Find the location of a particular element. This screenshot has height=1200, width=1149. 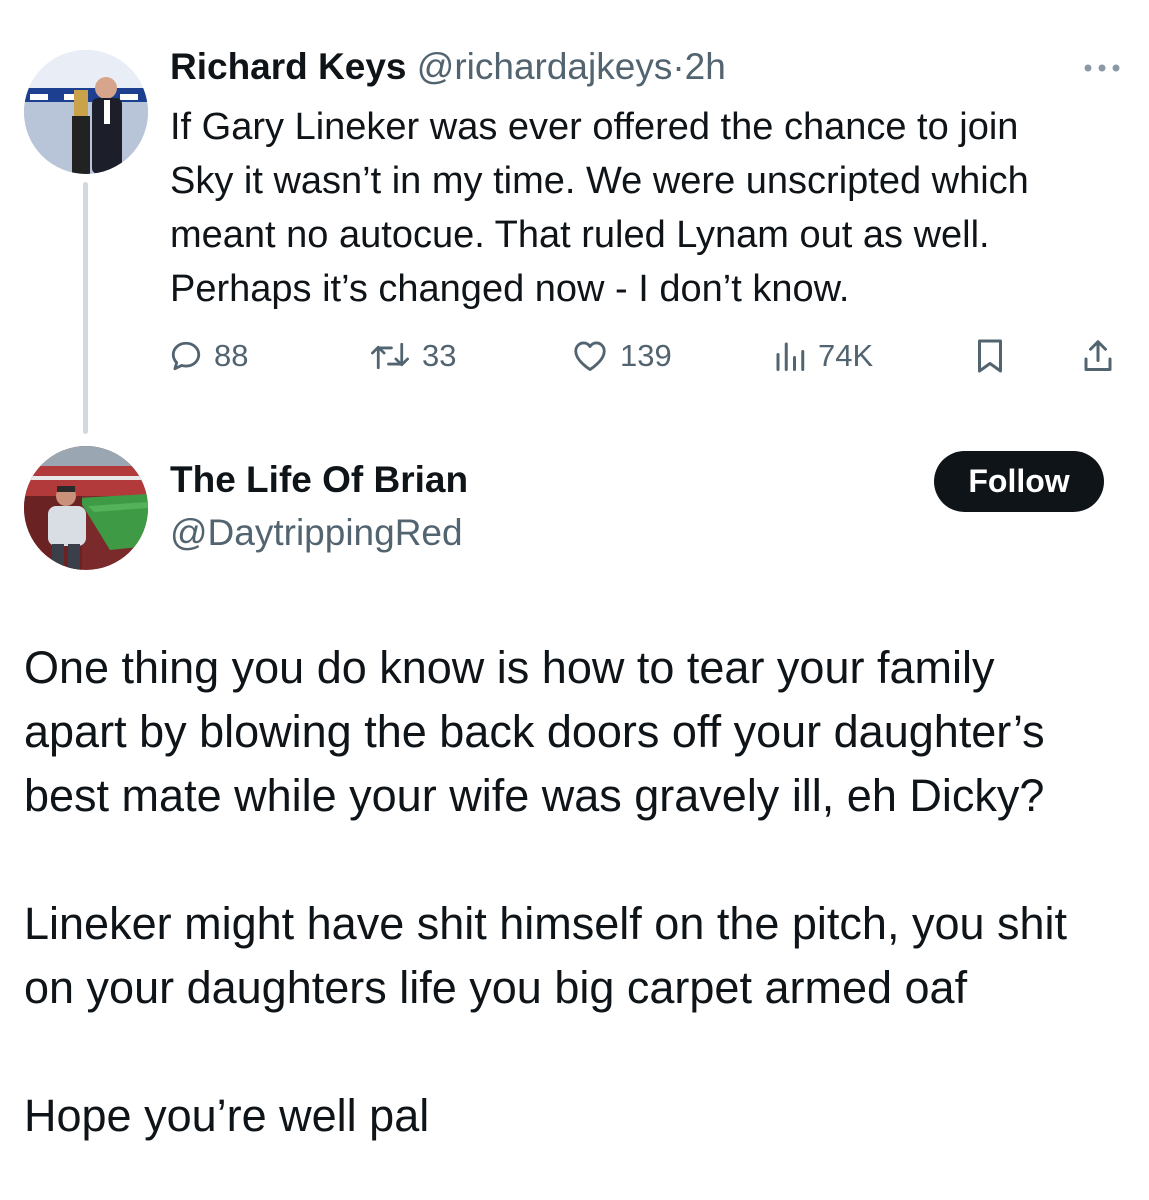

like-count: 139 is located at coordinates (646, 355).